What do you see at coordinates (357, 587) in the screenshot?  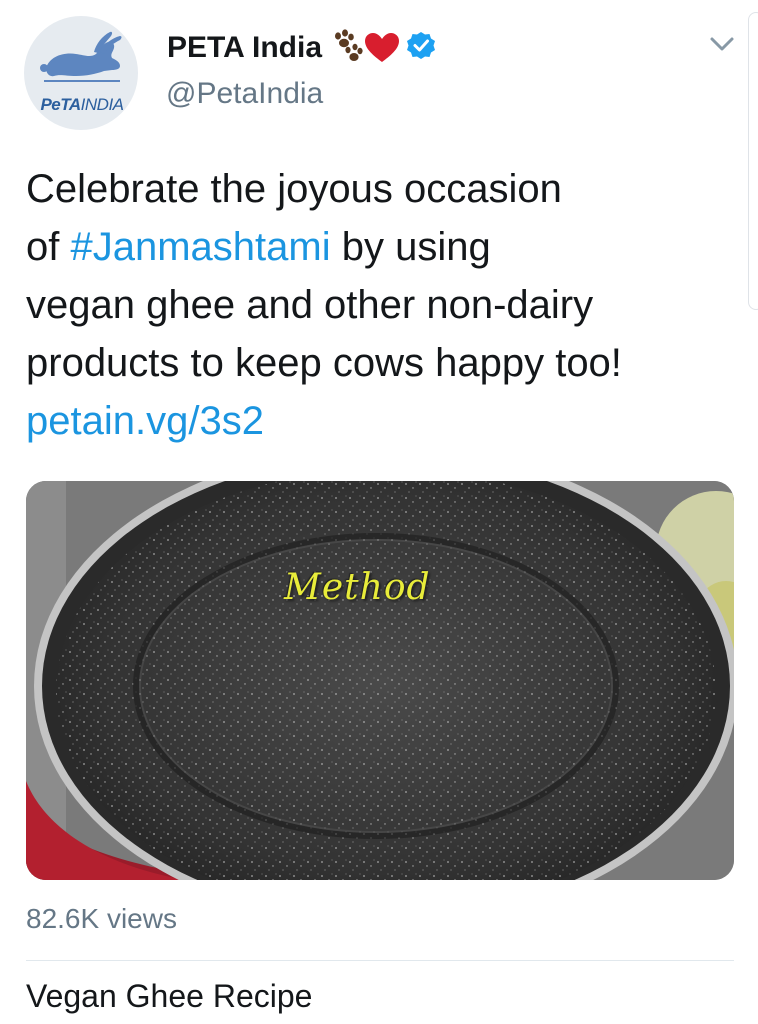 I see `video-overlay-caption: Method` at bounding box center [357, 587].